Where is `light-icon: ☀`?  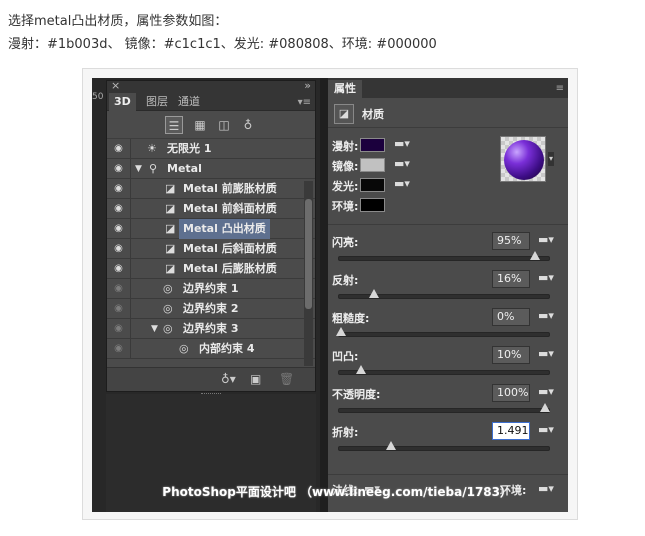 light-icon: ☀ is located at coordinates (152, 148).